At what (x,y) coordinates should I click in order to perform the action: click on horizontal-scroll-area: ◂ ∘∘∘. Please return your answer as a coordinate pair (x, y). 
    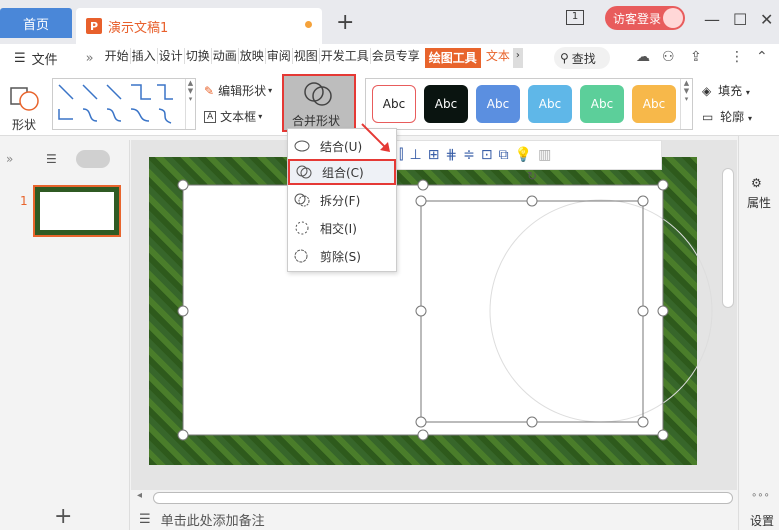
    Looking at the image, I should click on (455, 497).